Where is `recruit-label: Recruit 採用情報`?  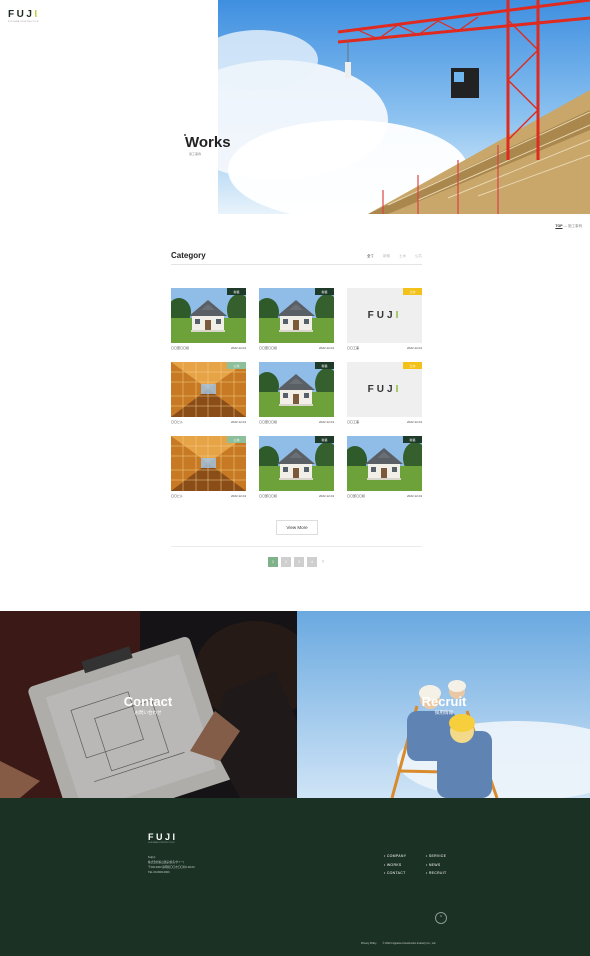
recruit-label: Recruit 採用情報 is located at coordinates (444, 705).